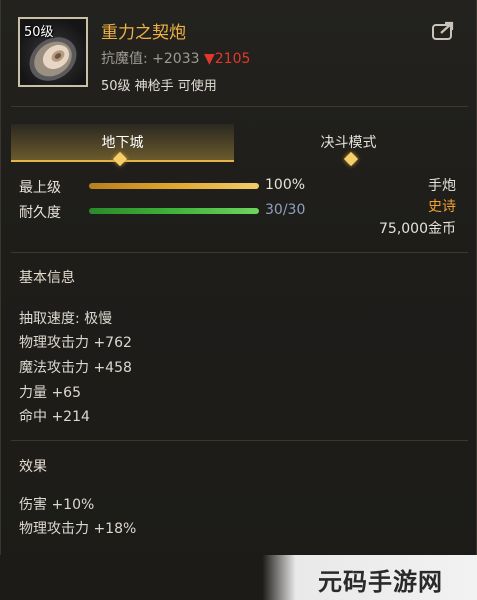 This screenshot has width=477, height=600. I want to click on weapon-type: 手炮, so click(442, 186).